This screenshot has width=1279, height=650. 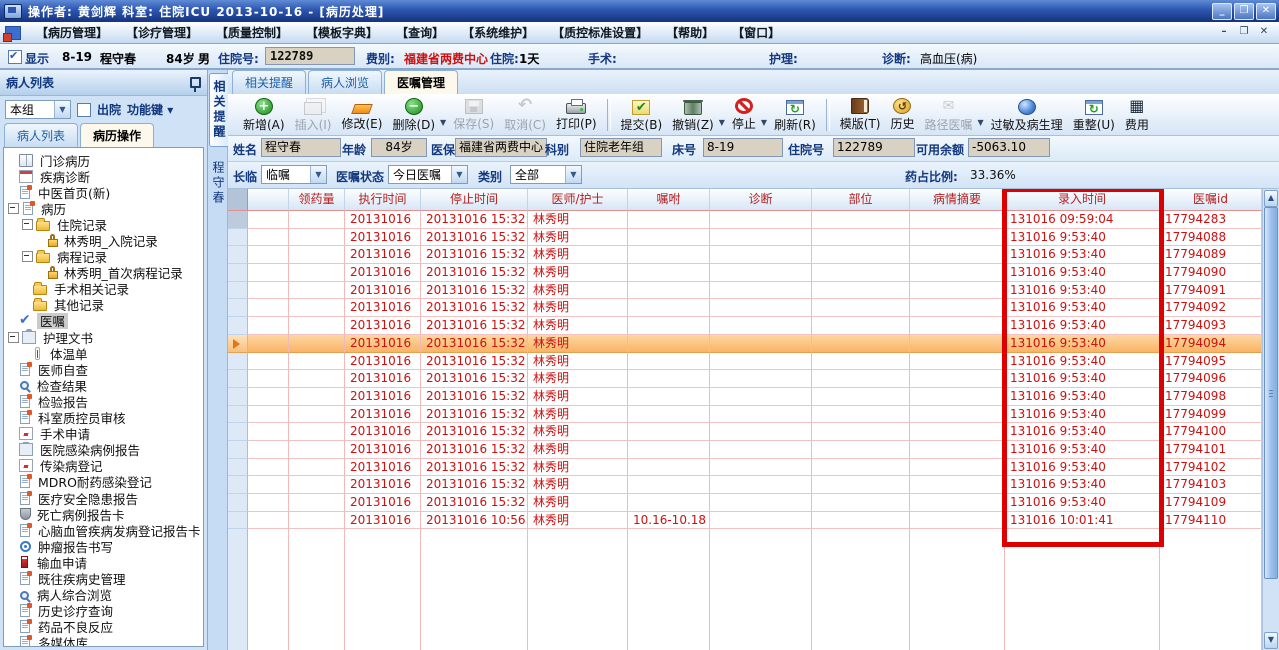 What do you see at coordinates (252, 32) in the screenshot?
I see `menu-item-quality-control: 【质量控制】` at bounding box center [252, 32].